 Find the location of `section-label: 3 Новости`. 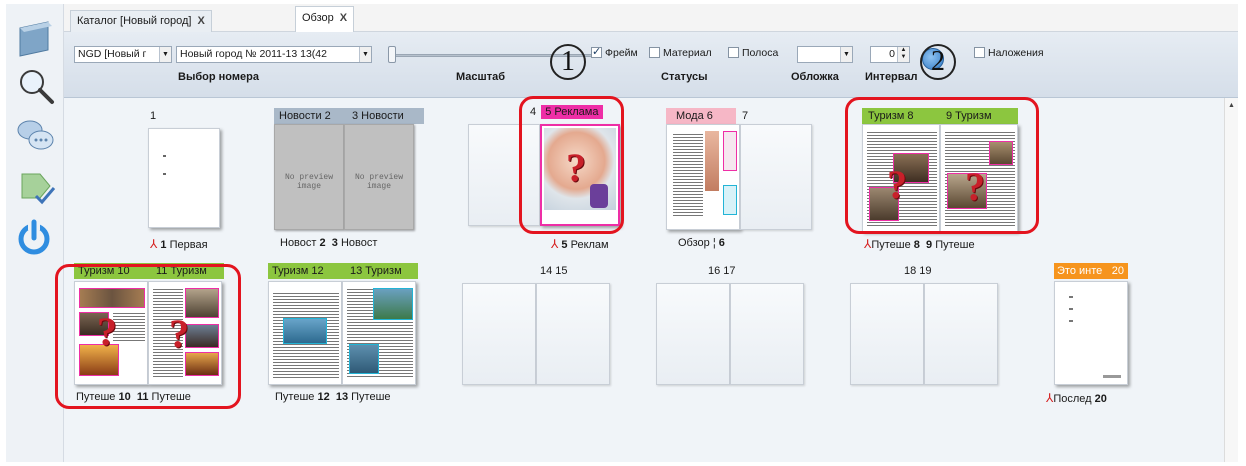

section-label: 3 Новости is located at coordinates (378, 116).